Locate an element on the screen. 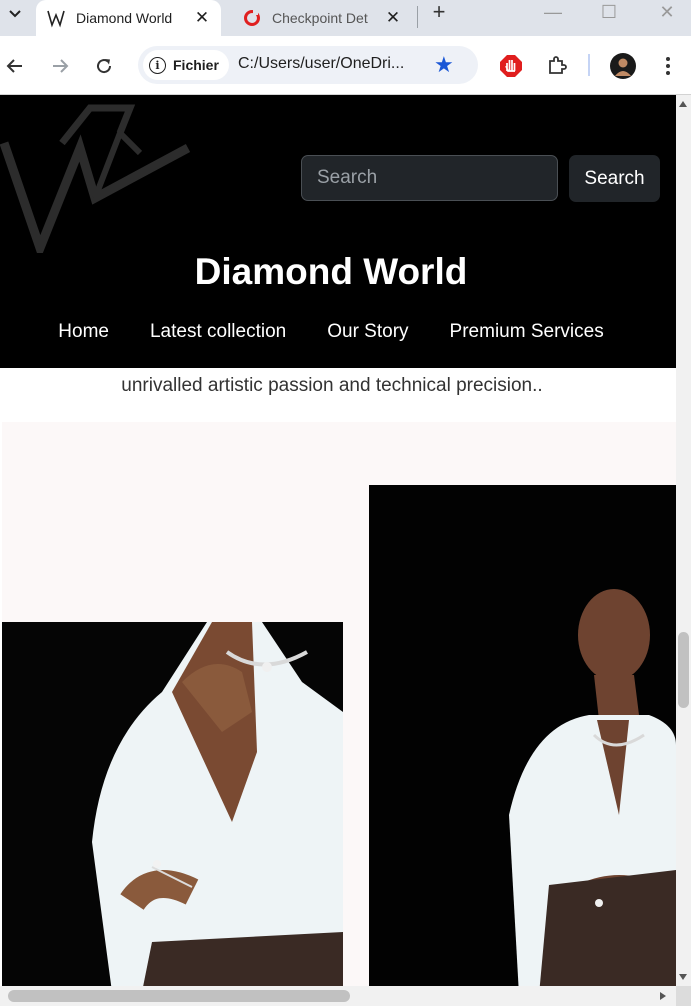 This screenshot has height=1006, width=691. tab-checkpoint: Checkpoint Det ✕ is located at coordinates (322, 18).